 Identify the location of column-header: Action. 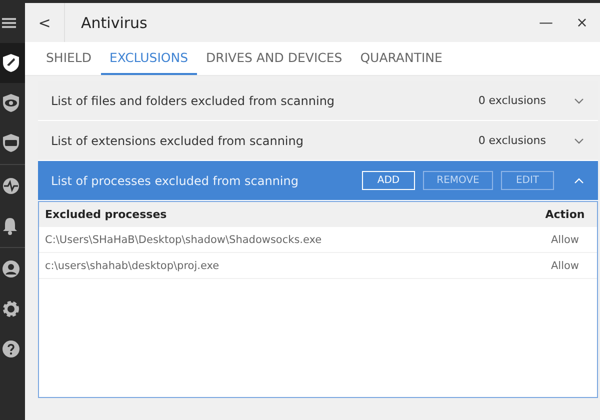
(565, 214).